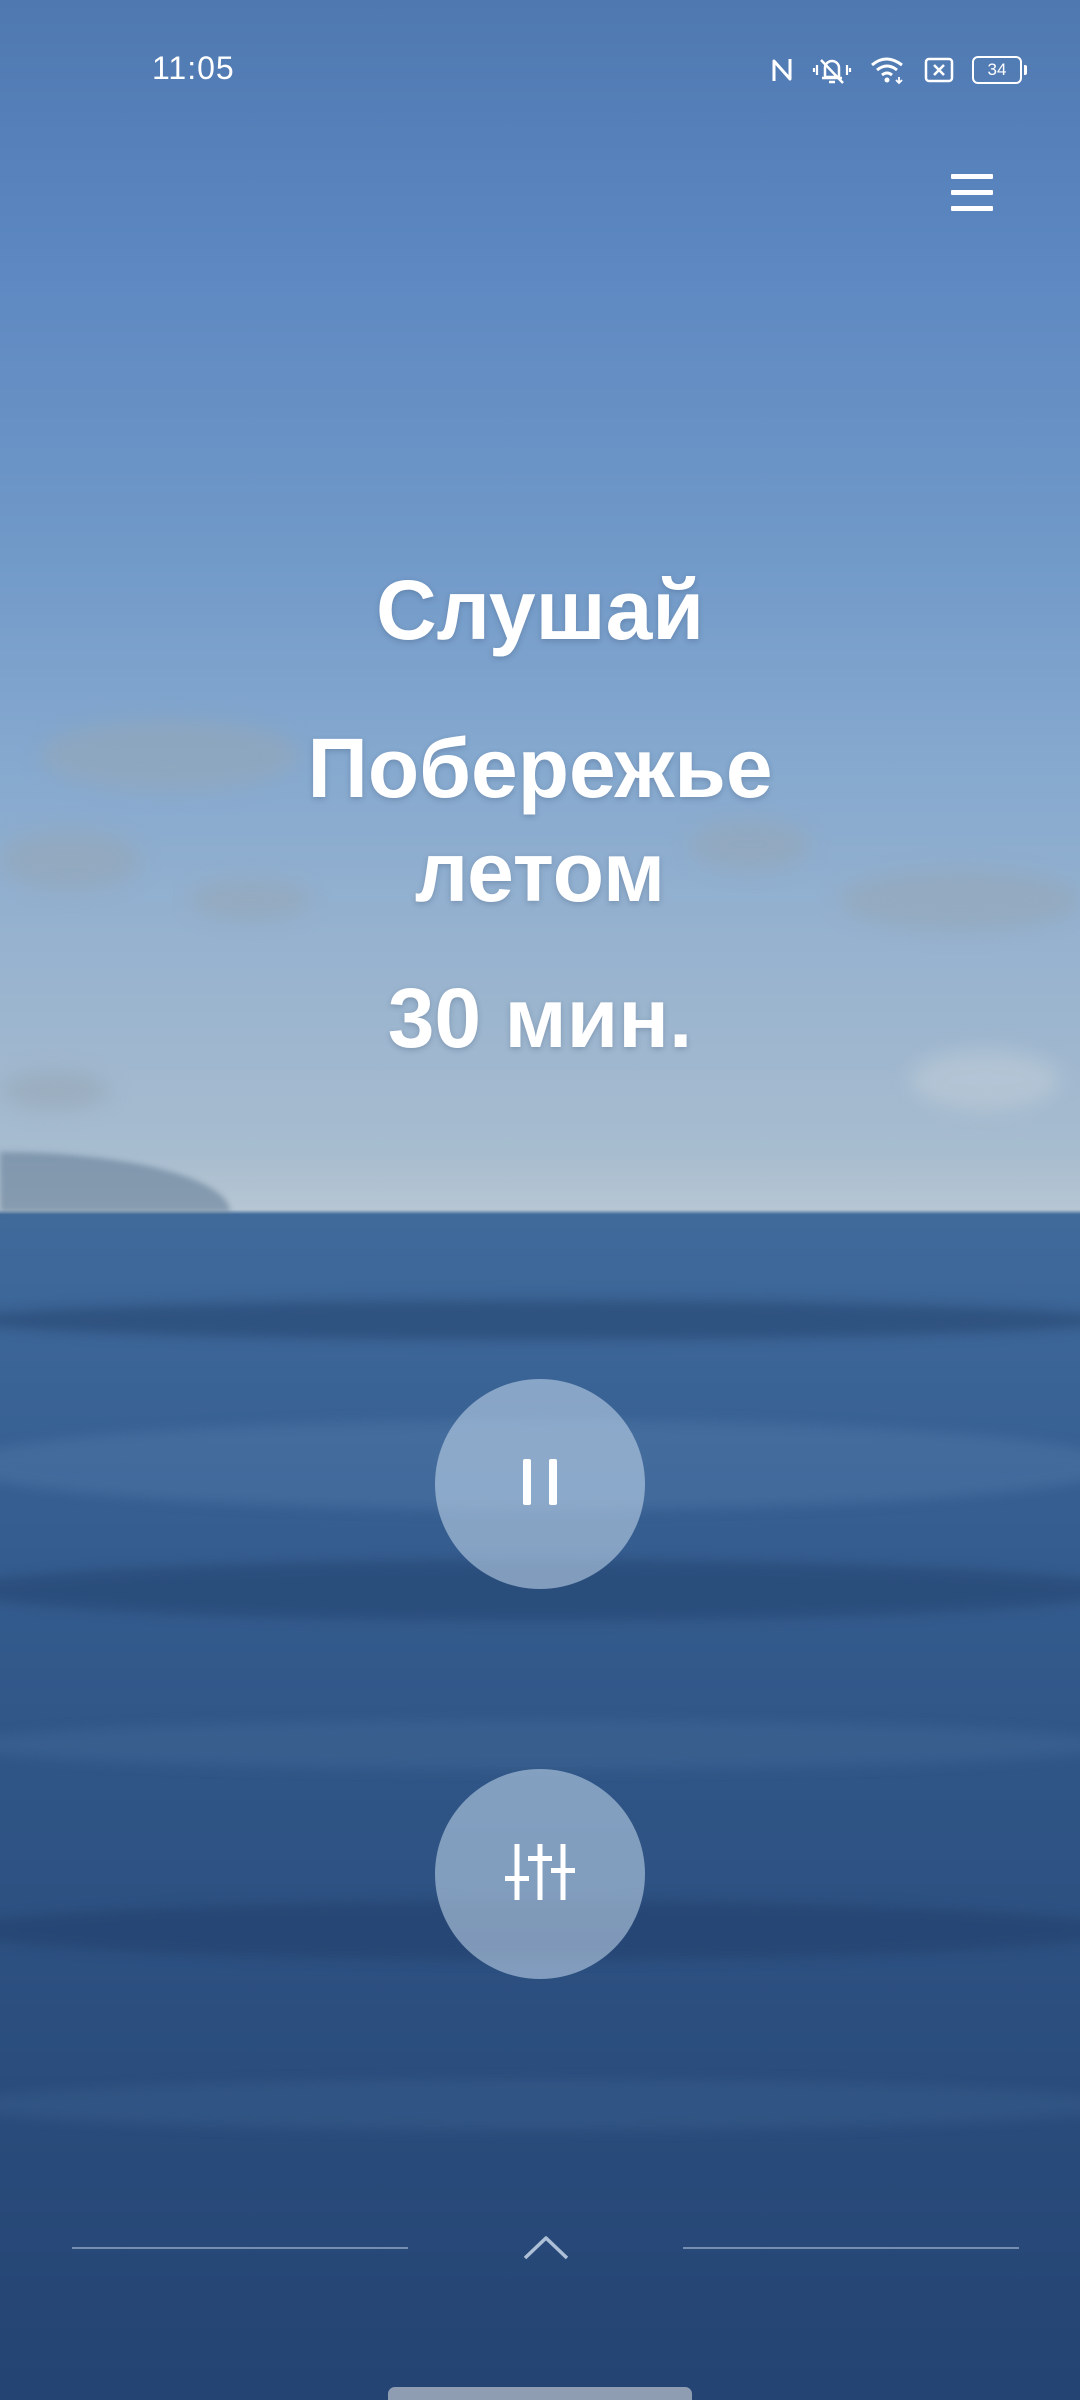 This screenshot has width=1080, height=2400. I want to click on pause-button, so click(540, 1484).